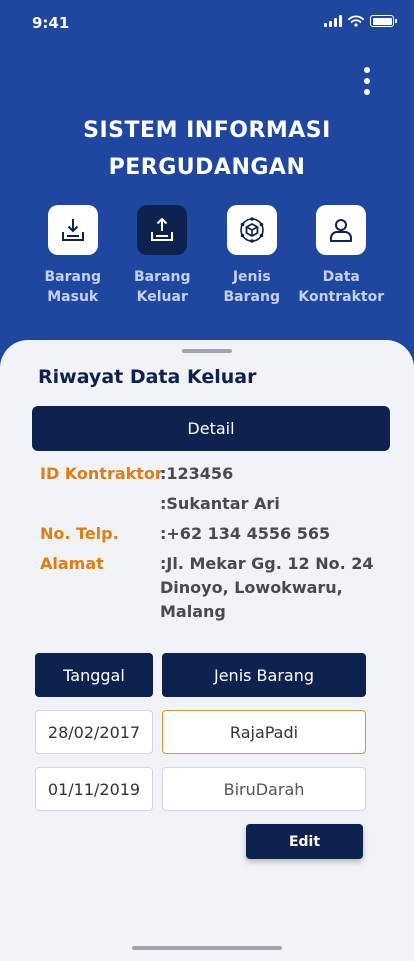  What do you see at coordinates (341, 287) in the screenshot?
I see `nav-label-data-kontraktor: Data Kontraktor` at bounding box center [341, 287].